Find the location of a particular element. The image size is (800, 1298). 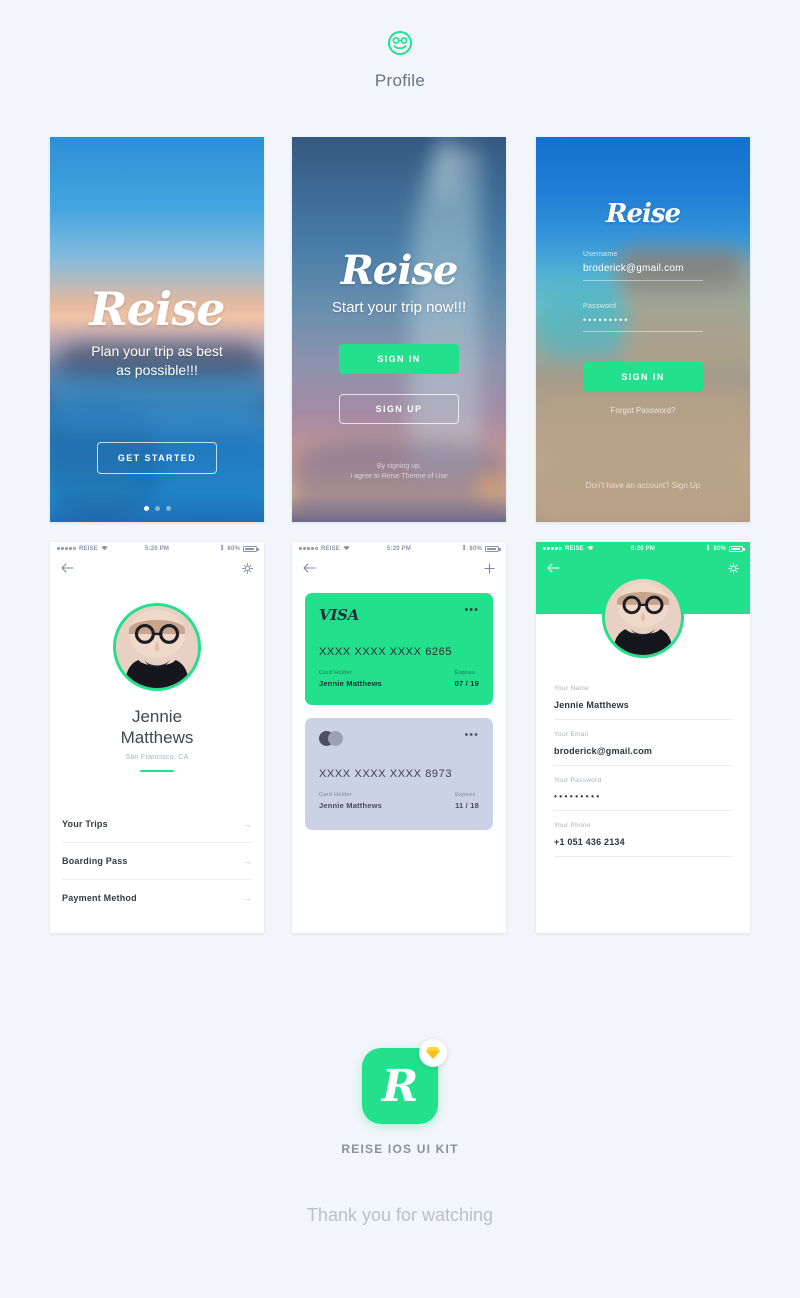

onboarding-tagline: Plan your trip as best as possible!!! is located at coordinates (157, 361).